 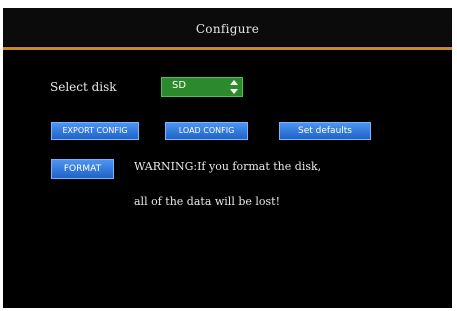 What do you see at coordinates (179, 85) in the screenshot?
I see `disk-select-value: SD` at bounding box center [179, 85].